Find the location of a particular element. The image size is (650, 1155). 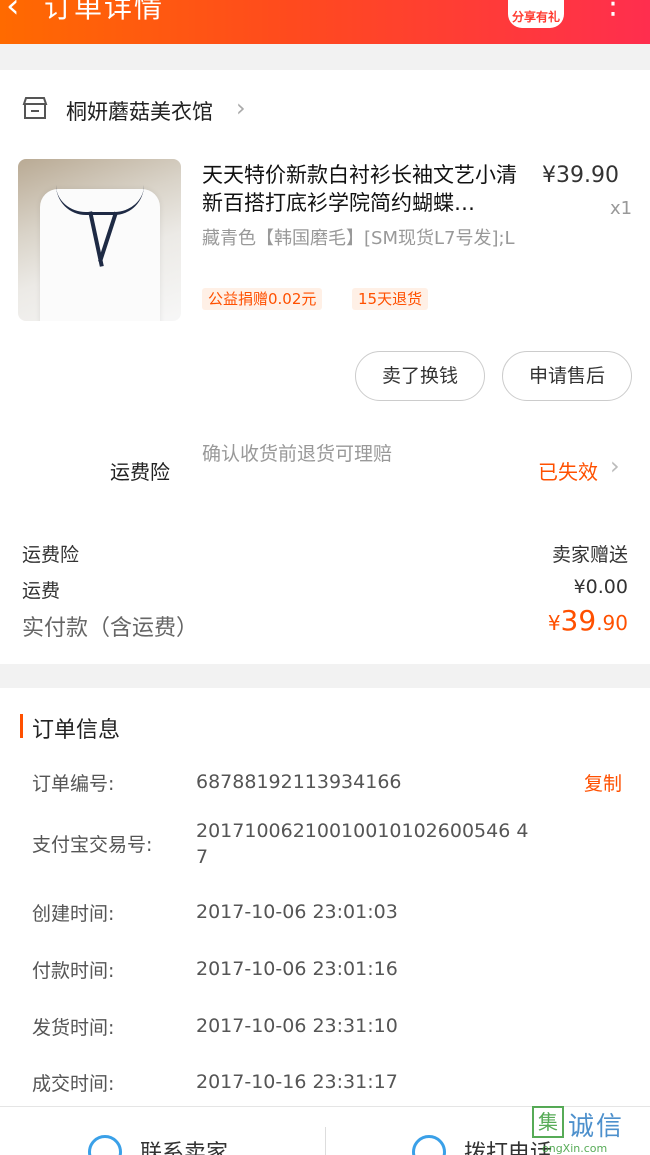

product-quantity: x1 is located at coordinates (621, 208).